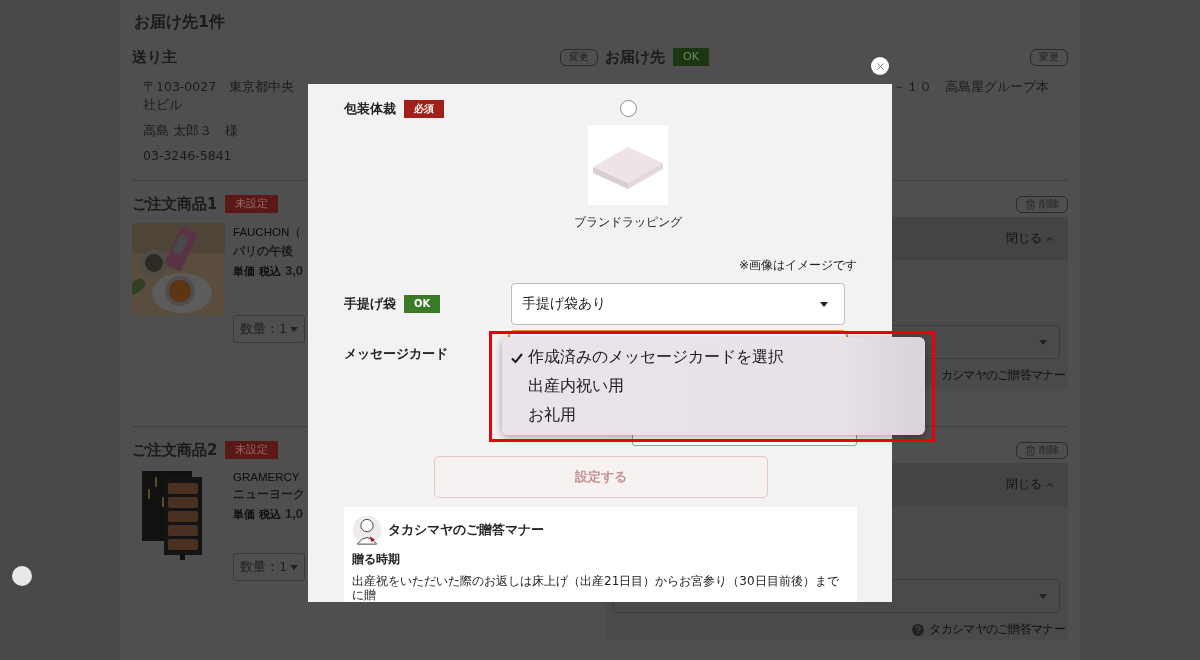 The image size is (1200, 660). Describe the element at coordinates (370, 304) in the screenshot. I see `field-label: 手提げ袋` at that location.